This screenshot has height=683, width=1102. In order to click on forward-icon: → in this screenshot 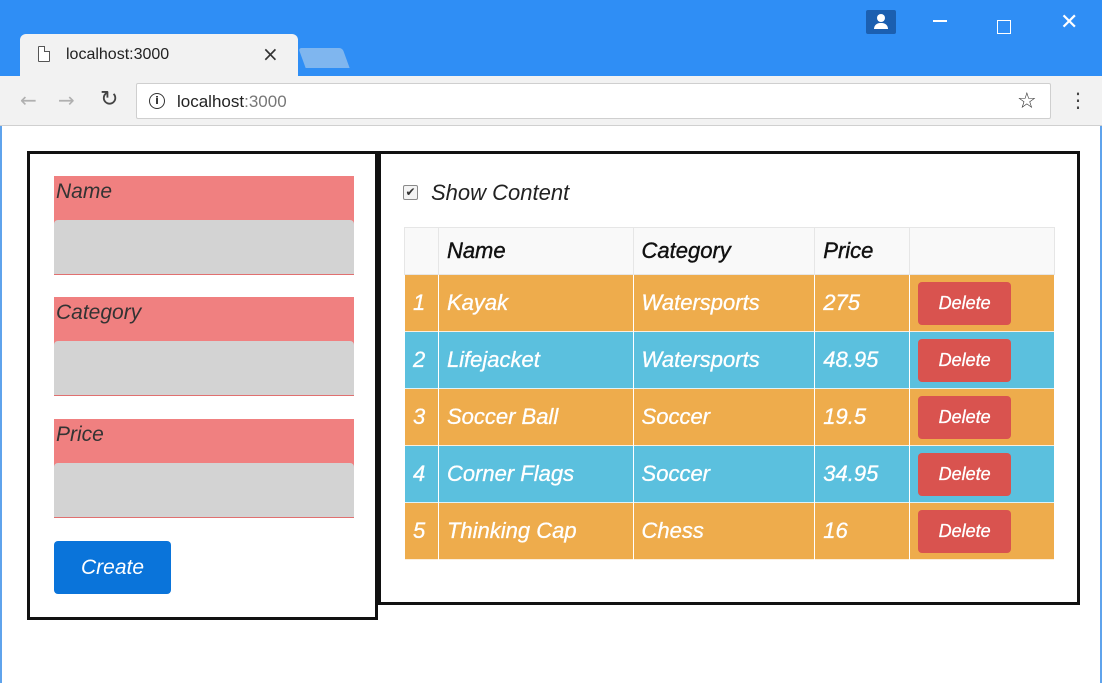, I will do `click(66, 100)`.